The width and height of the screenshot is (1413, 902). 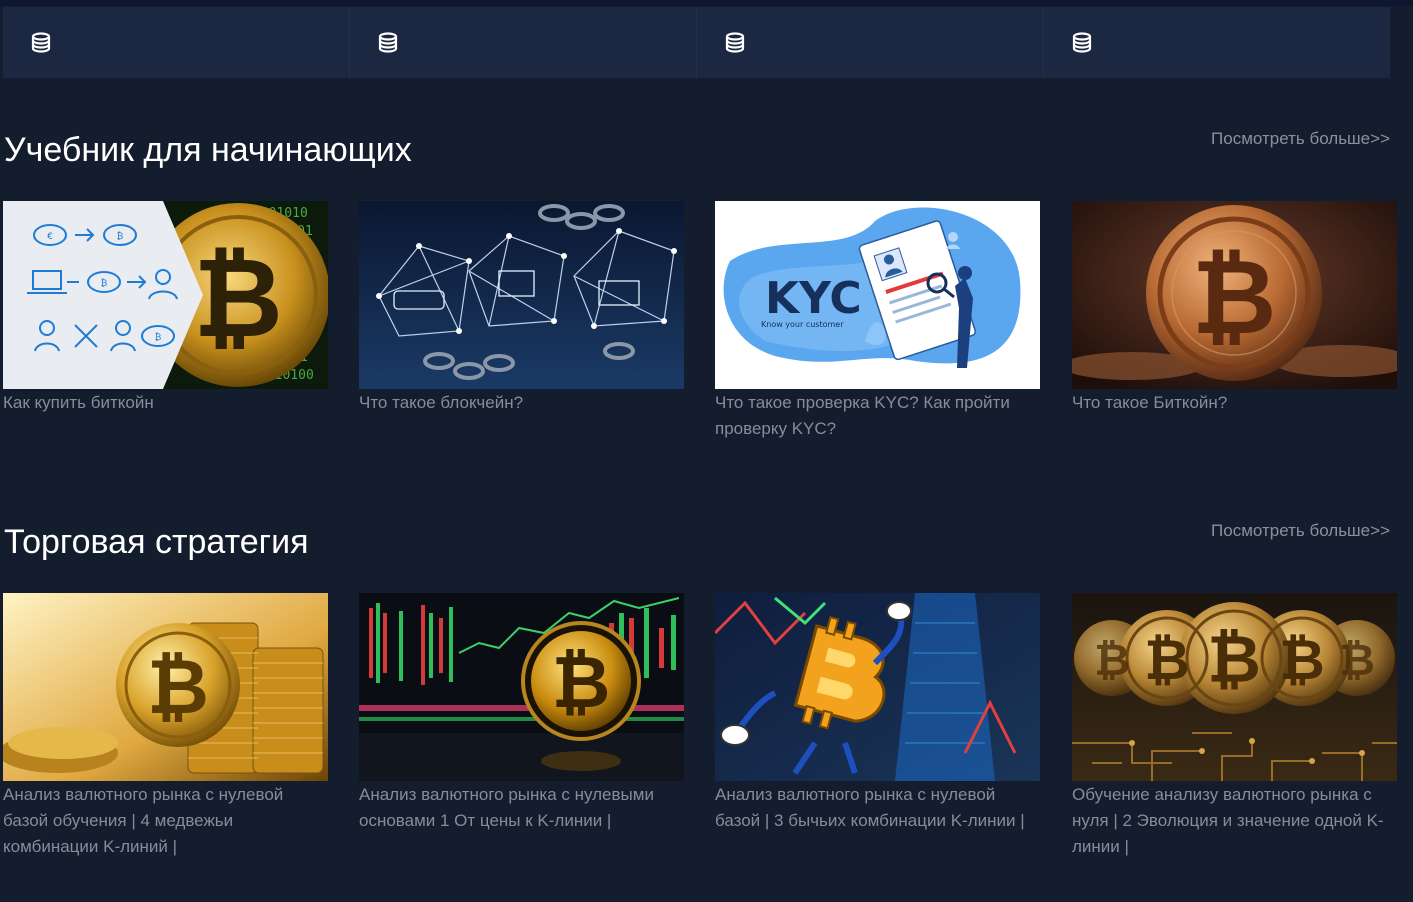 What do you see at coordinates (165, 403) in the screenshot?
I see `article-title: Как купить биткойн` at bounding box center [165, 403].